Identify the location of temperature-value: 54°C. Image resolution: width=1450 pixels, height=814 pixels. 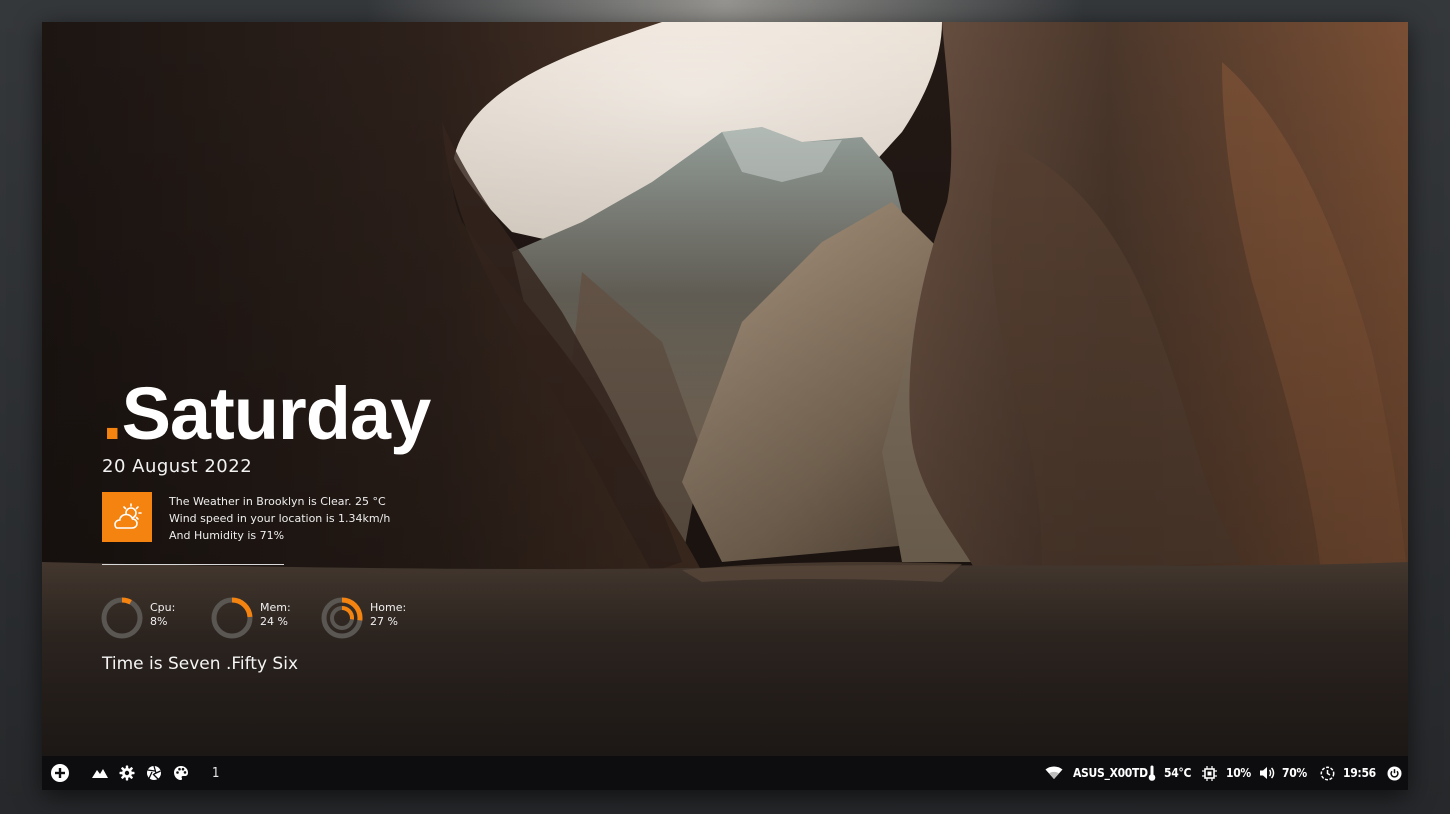
(1178, 773).